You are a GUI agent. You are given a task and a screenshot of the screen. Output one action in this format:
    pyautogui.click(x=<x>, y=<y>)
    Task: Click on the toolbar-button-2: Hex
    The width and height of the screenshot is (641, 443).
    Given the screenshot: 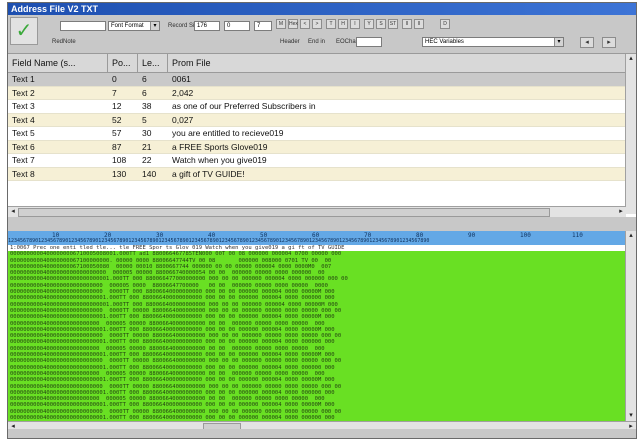 What is the action you would take?
    pyautogui.click(x=293, y=24)
    